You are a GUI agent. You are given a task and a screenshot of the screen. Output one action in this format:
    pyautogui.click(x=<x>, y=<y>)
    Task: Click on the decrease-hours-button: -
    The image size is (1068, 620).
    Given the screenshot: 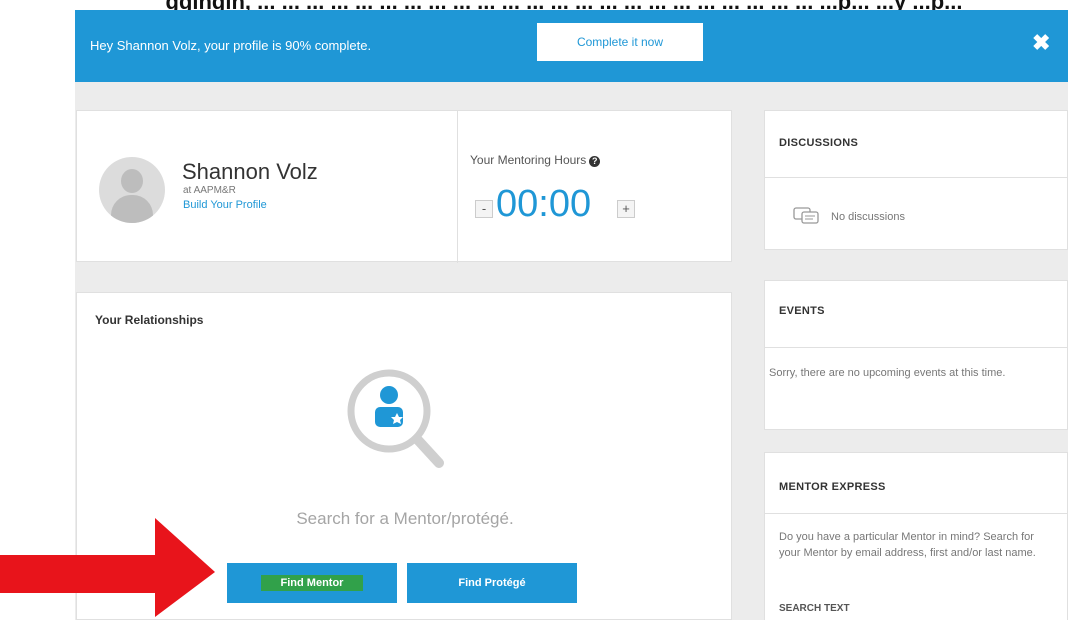 What is the action you would take?
    pyautogui.click(x=484, y=209)
    